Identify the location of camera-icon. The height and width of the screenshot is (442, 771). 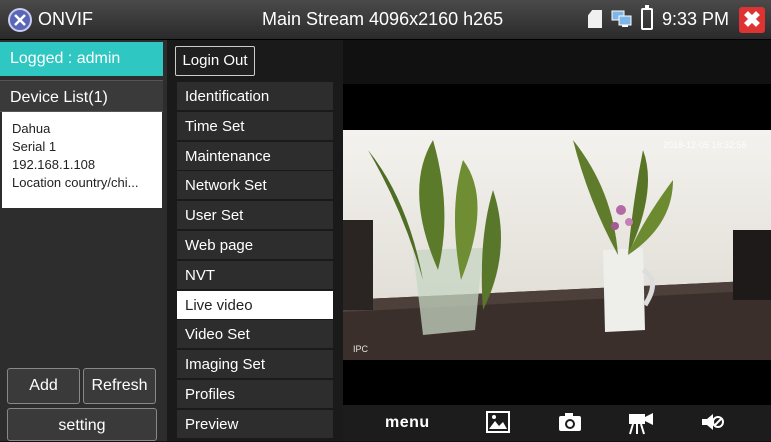
(570, 423).